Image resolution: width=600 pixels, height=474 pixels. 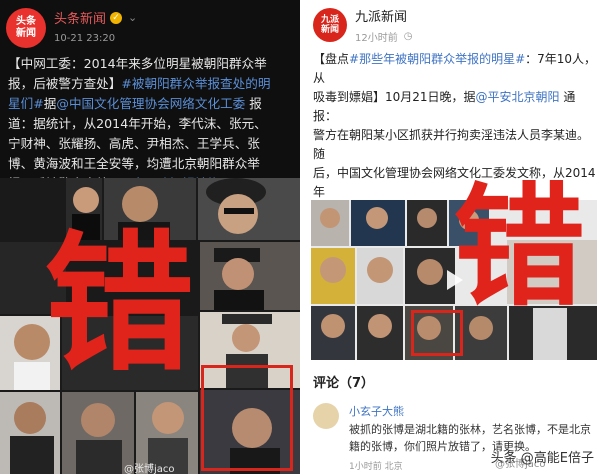 What do you see at coordinates (149, 469) in the screenshot?
I see `image-watermark: @张博jaco` at bounding box center [149, 469].